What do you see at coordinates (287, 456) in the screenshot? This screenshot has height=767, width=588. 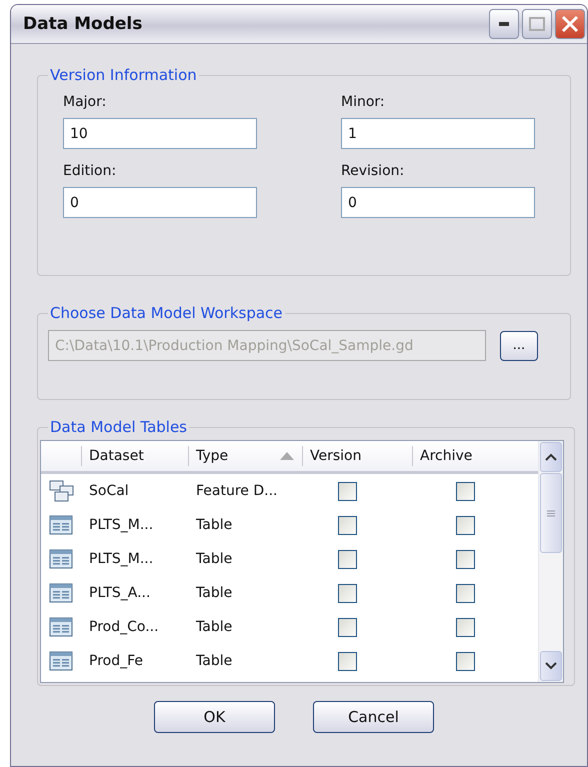 I see `sort-arrow-icon` at bounding box center [287, 456].